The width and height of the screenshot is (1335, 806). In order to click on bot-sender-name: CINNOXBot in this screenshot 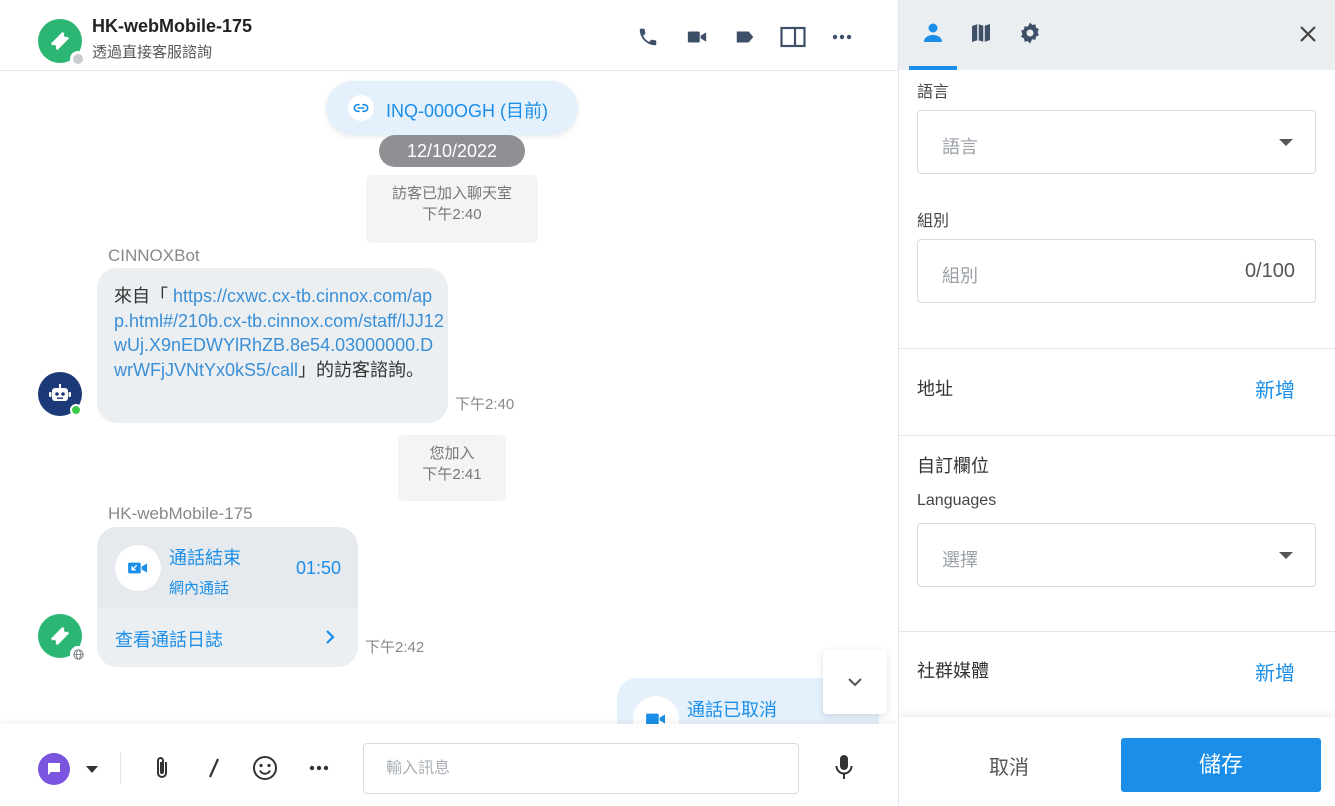, I will do `click(154, 255)`.